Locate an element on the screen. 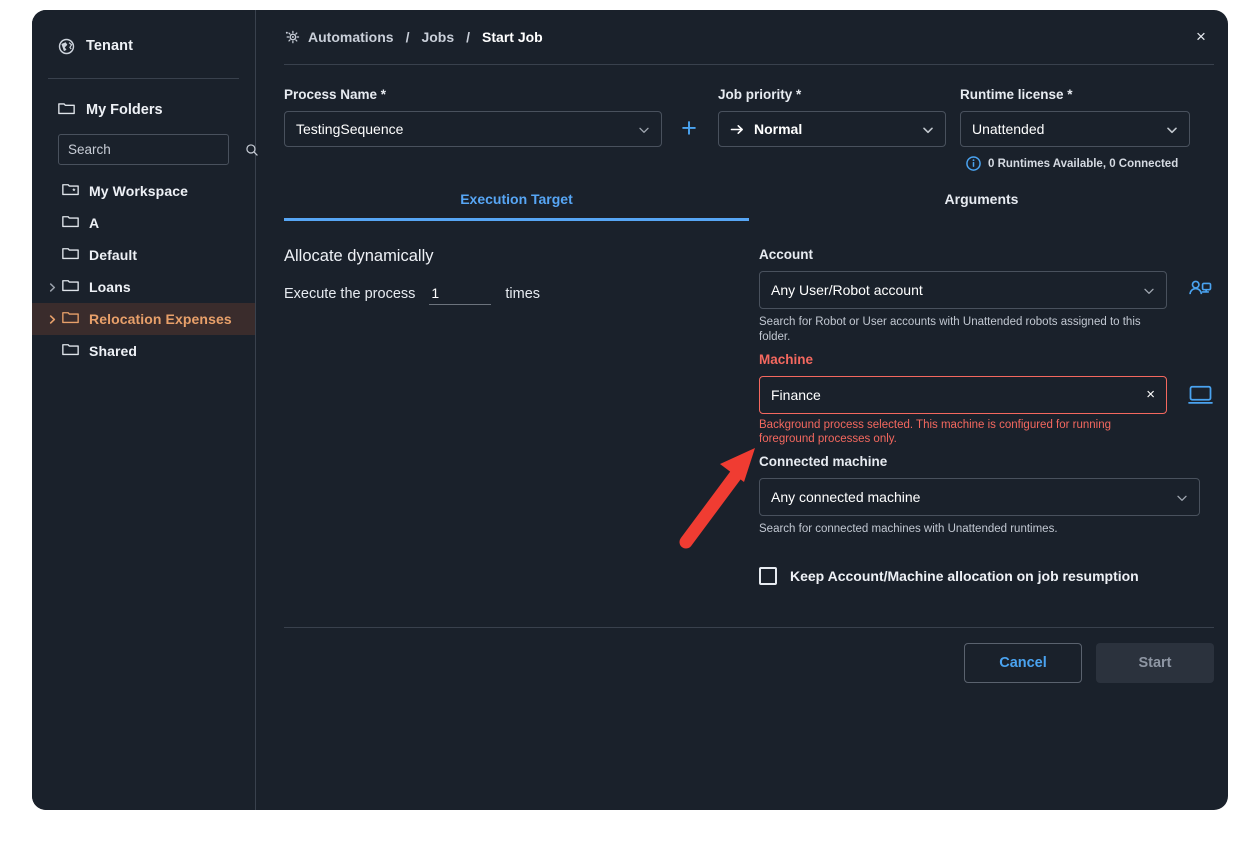 The height and width of the screenshot is (845, 1258). sidebar-item-a: A is located at coordinates (143, 223).